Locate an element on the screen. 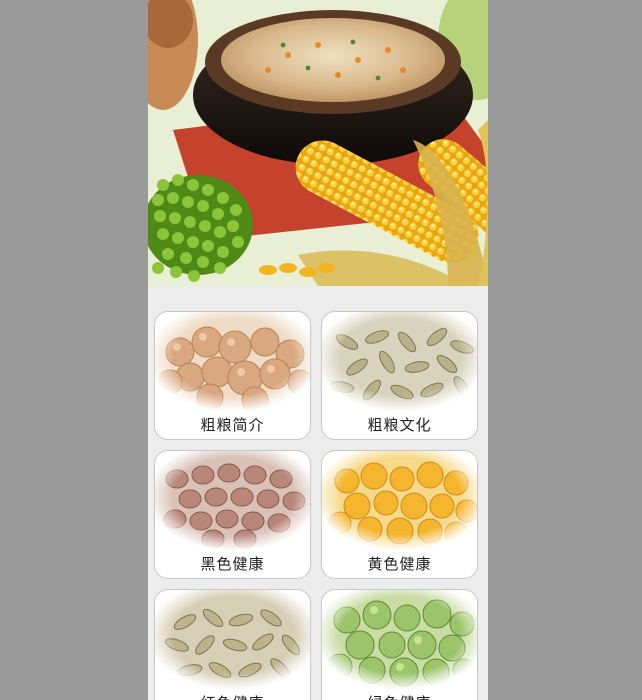 The width and height of the screenshot is (642, 700). brown-lentils-image is located at coordinates (232, 501).